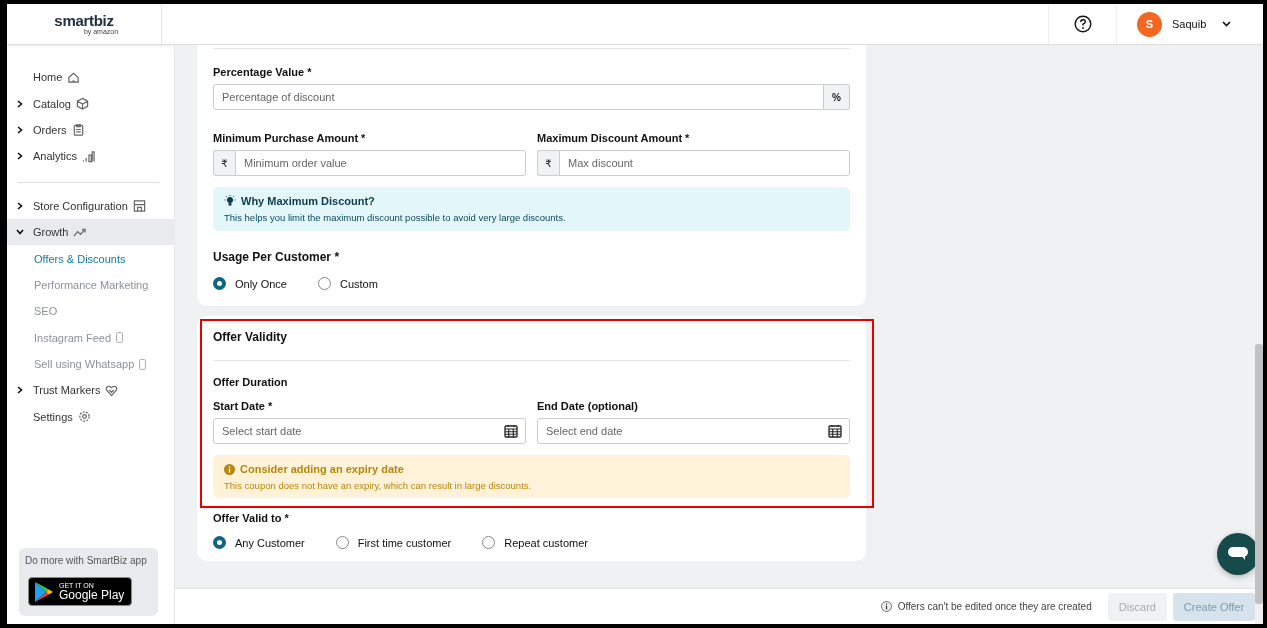 This screenshot has width=1267, height=628. I want to click on warning-title: Consider adding an expiry date, so click(322, 469).